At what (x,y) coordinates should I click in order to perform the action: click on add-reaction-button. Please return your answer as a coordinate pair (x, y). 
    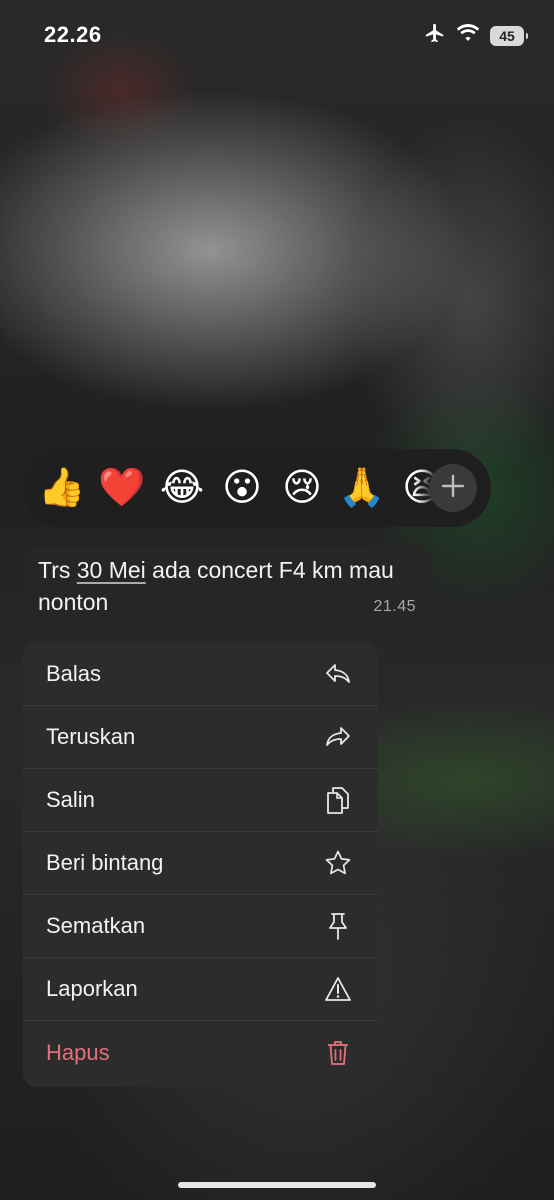
    Looking at the image, I should click on (453, 488).